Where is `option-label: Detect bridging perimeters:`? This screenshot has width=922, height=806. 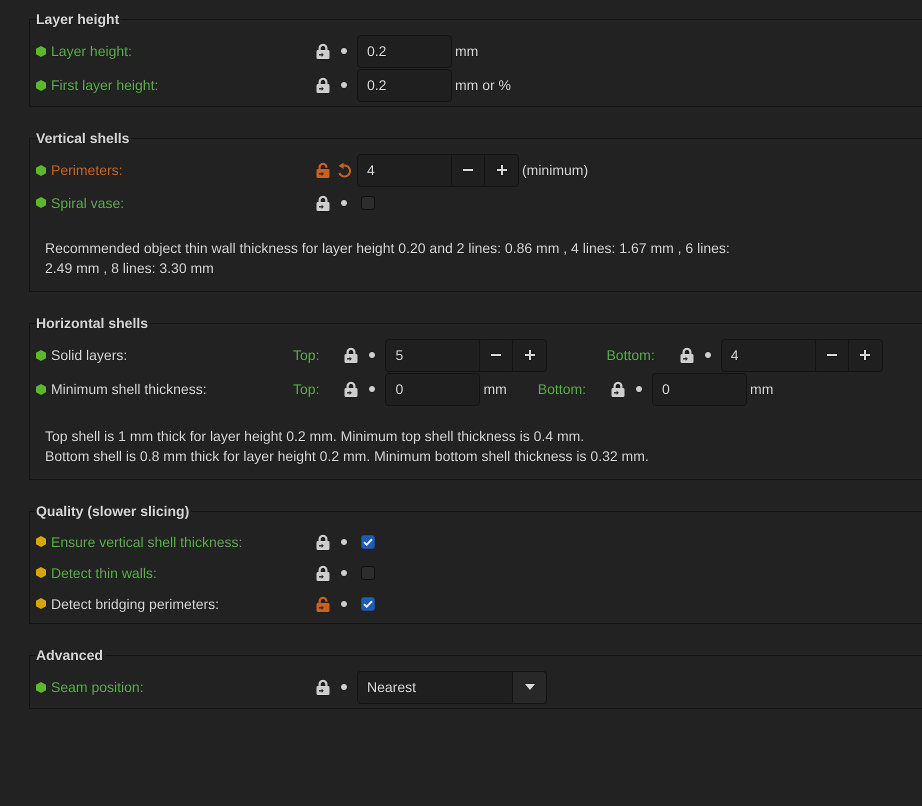
option-label: Detect bridging perimeters: is located at coordinates (135, 604).